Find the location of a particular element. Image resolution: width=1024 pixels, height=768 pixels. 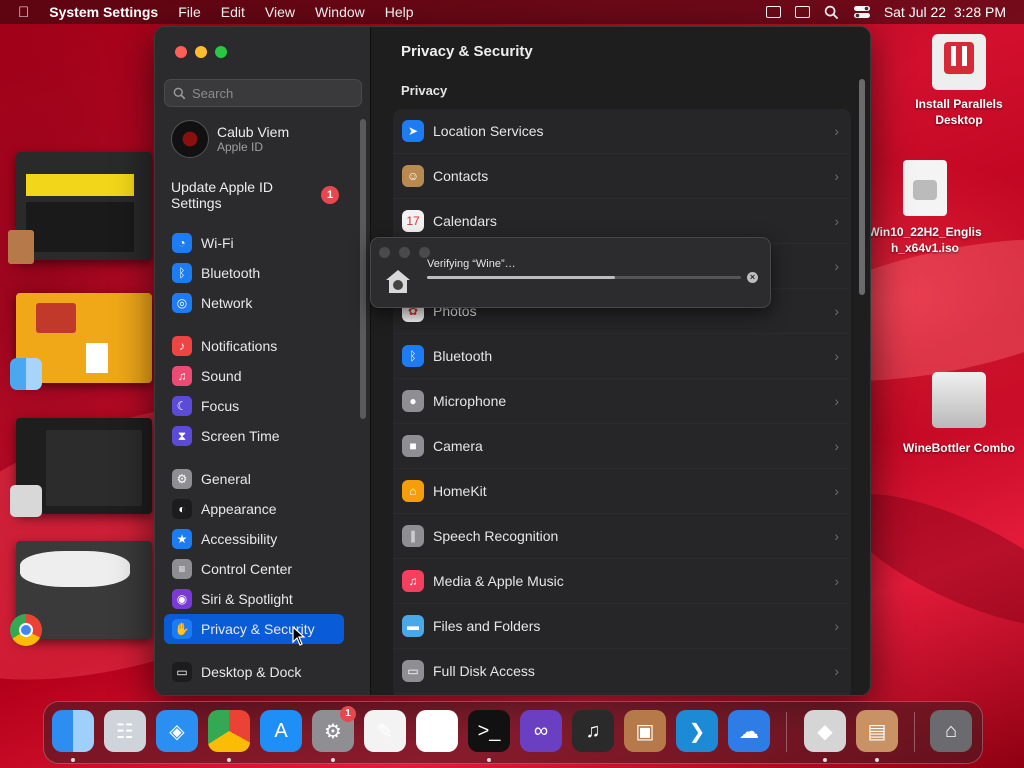

update-apple-id-settings: Update Apple ID Settings 1 is located at coordinates (266, 196).